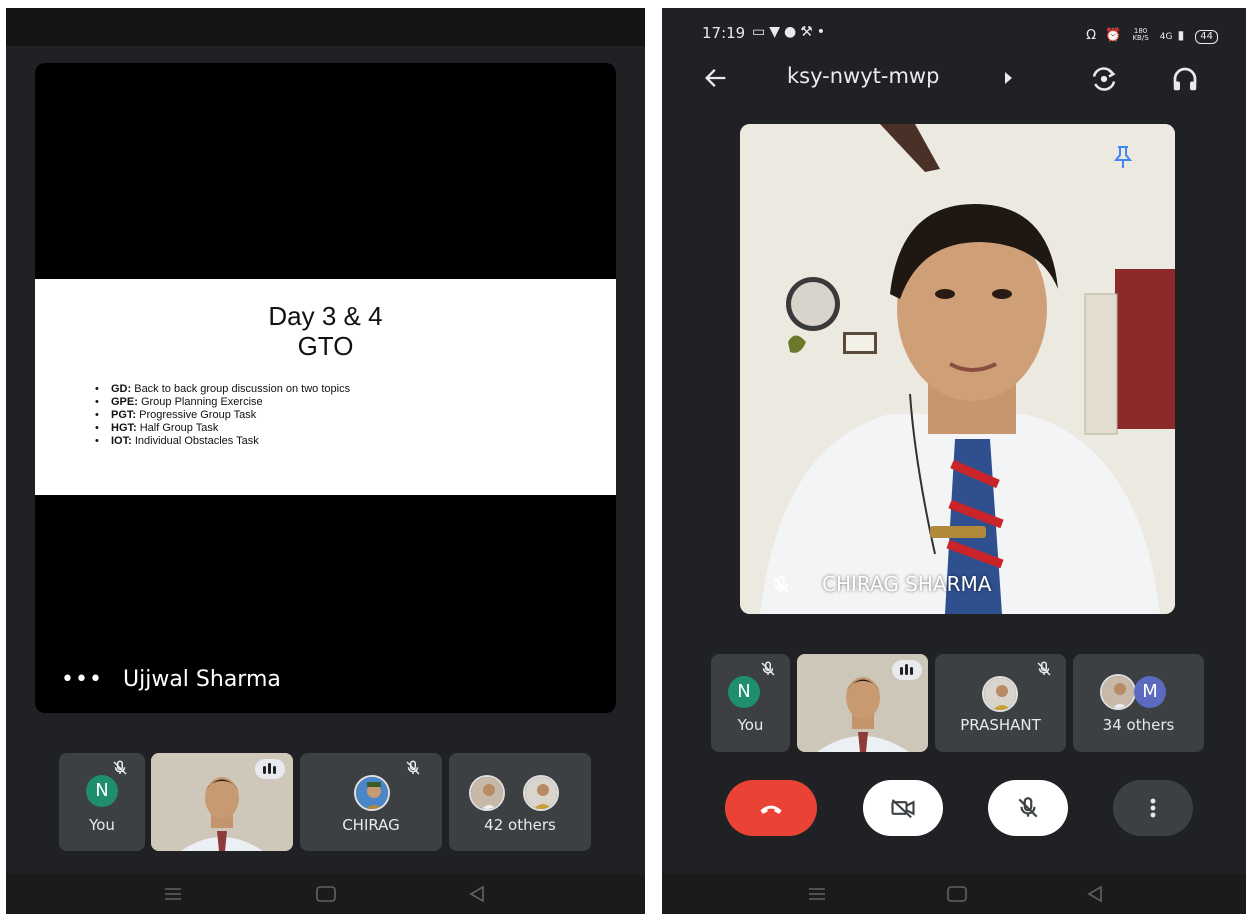  What do you see at coordinates (1150, 692) in the screenshot?
I see `avatar: M` at bounding box center [1150, 692].